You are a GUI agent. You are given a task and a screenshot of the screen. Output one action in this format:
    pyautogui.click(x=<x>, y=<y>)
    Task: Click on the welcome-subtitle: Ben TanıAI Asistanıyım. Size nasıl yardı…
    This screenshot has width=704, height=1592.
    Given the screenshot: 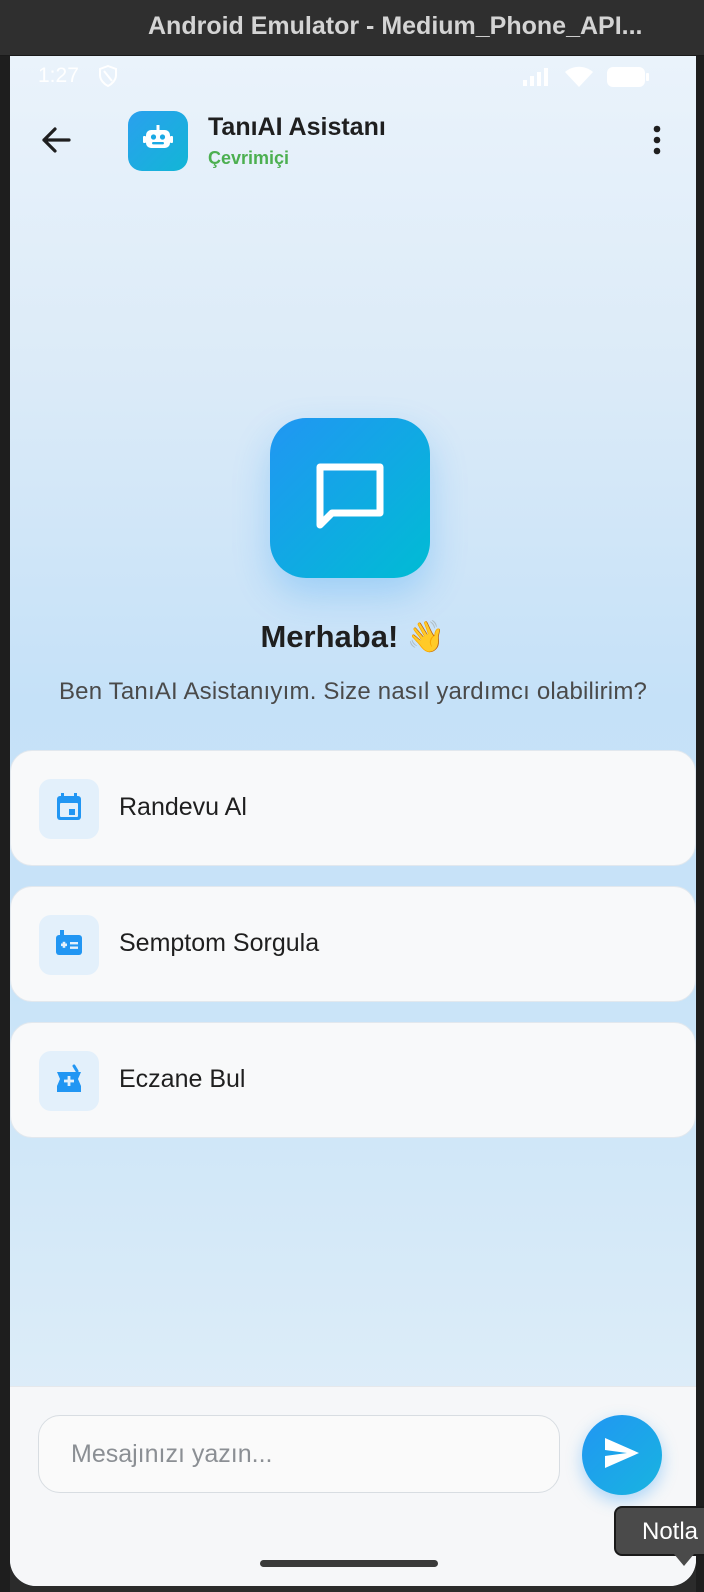 What is the action you would take?
    pyautogui.click(x=353, y=691)
    